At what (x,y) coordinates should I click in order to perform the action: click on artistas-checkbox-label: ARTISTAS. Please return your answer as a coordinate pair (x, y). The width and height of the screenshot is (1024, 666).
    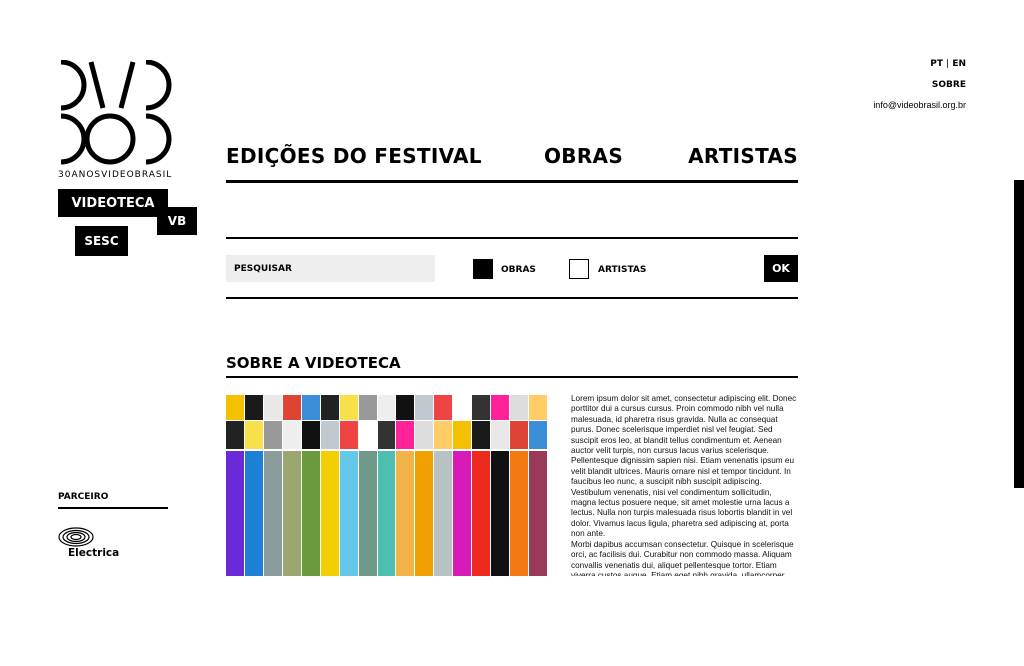
    Looking at the image, I should click on (622, 270).